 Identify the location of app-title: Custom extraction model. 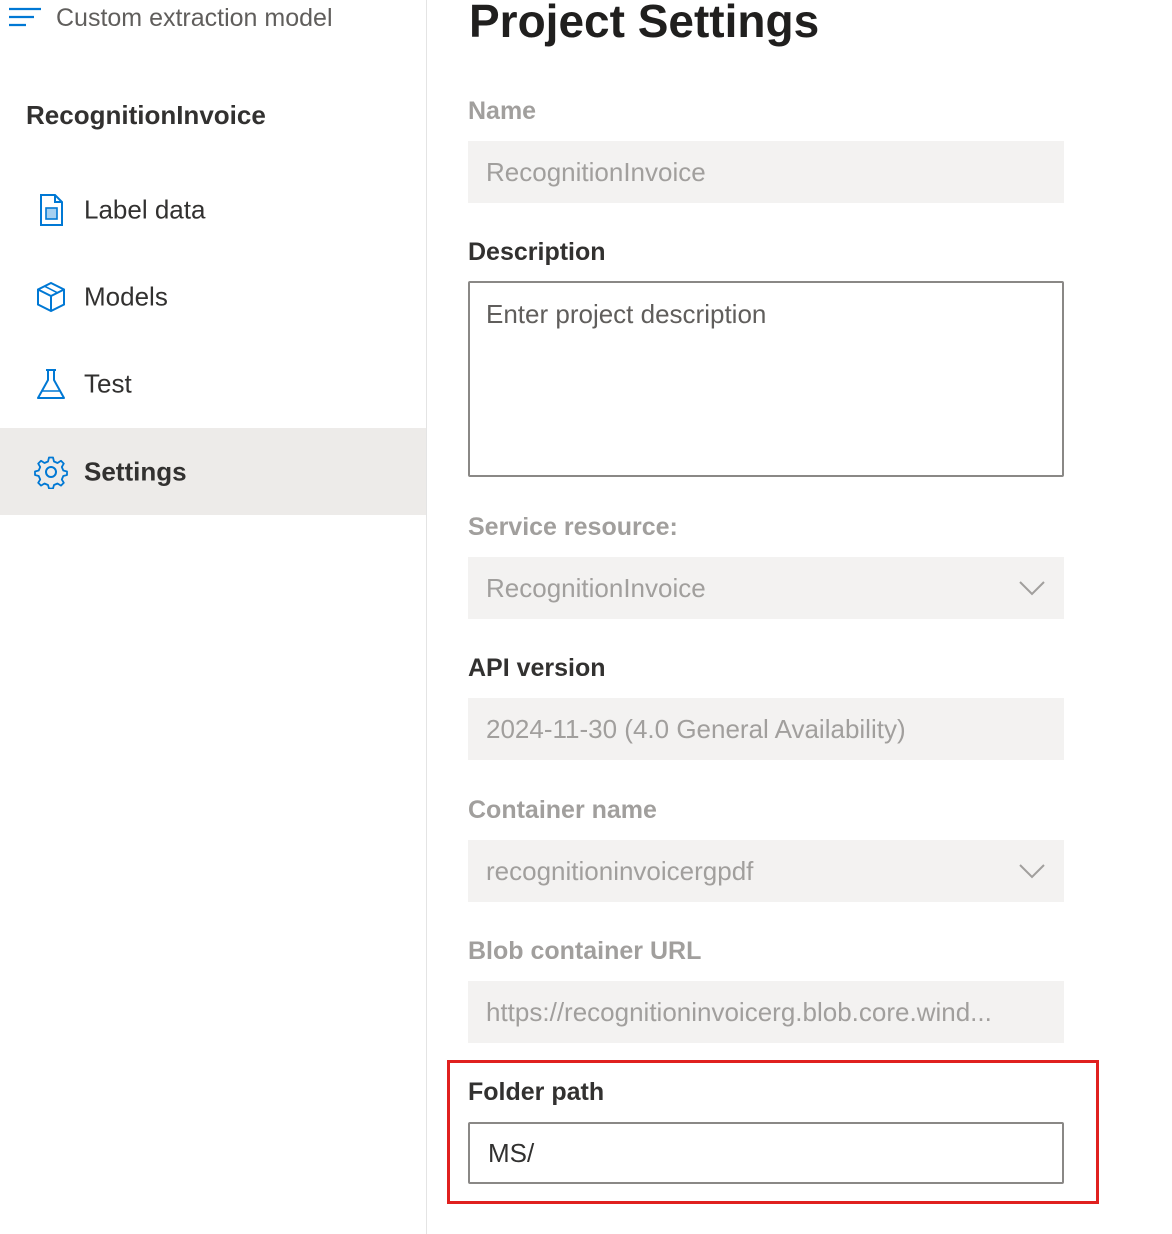
(194, 18).